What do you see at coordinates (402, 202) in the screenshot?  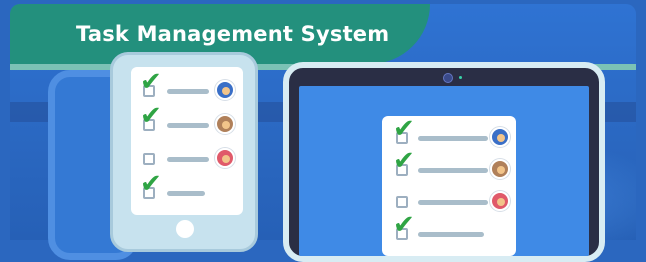 I see `tablet-task-checkbox` at bounding box center [402, 202].